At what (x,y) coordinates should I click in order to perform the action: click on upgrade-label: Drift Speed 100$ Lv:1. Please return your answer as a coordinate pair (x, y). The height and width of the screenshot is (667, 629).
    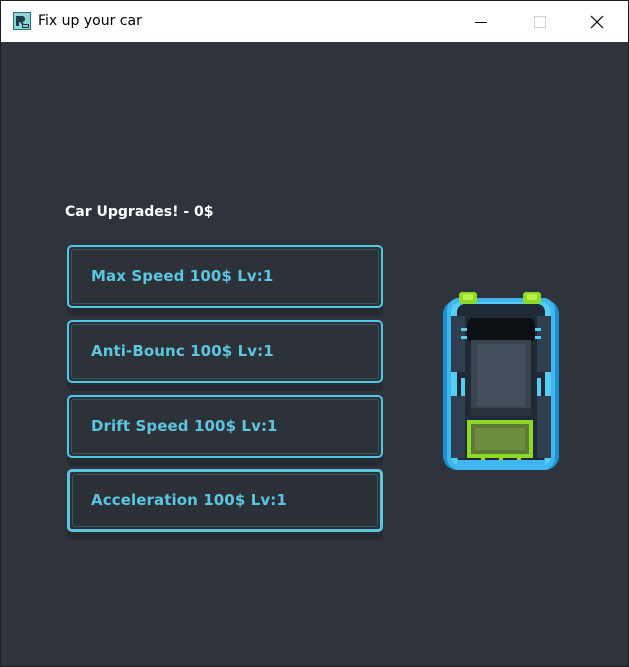
    Looking at the image, I should click on (184, 426).